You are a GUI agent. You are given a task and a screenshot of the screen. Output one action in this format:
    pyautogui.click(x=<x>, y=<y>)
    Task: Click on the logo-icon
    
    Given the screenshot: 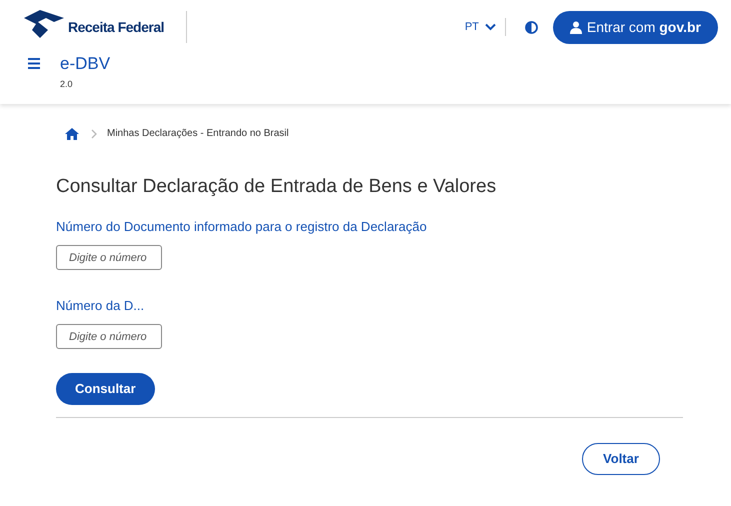 What is the action you would take?
    pyautogui.click(x=44, y=24)
    